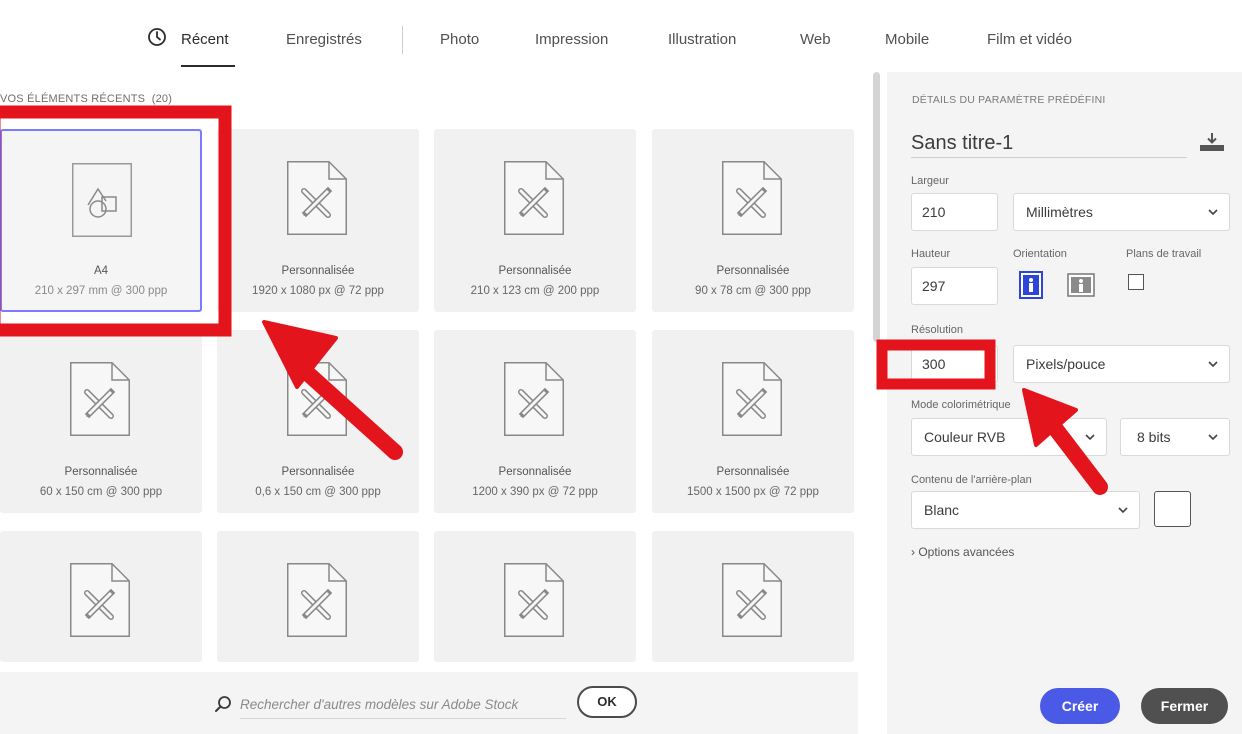 Image resolution: width=1242 pixels, height=734 pixels. Describe the element at coordinates (101, 291) in the screenshot. I see `recent-item-dimensions: 210 x 297 mm @ 300 ppp` at that location.